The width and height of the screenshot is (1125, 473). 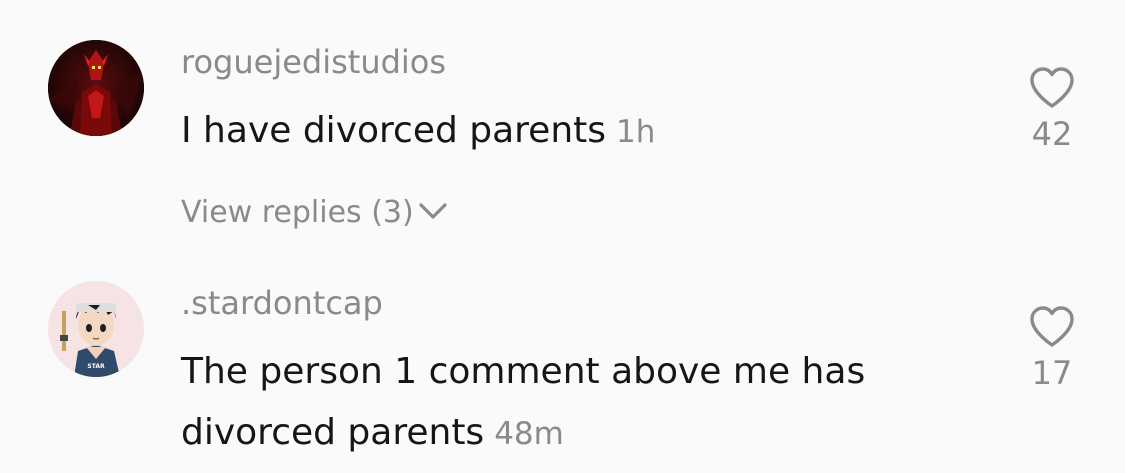 I want to click on avatar, so click(x=96, y=88).